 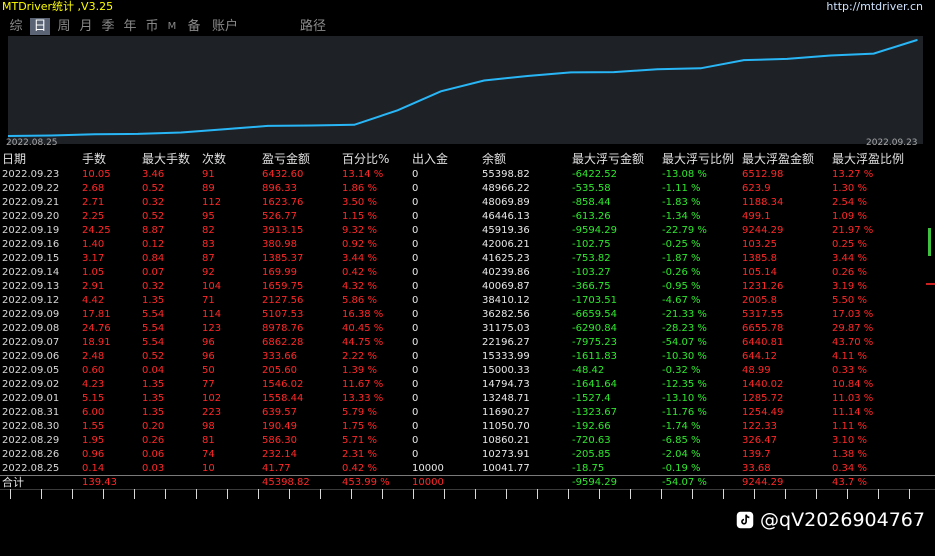 What do you see at coordinates (684, 328) in the screenshot?
I see `cell-max-dd-pct: -28.23 %` at bounding box center [684, 328].